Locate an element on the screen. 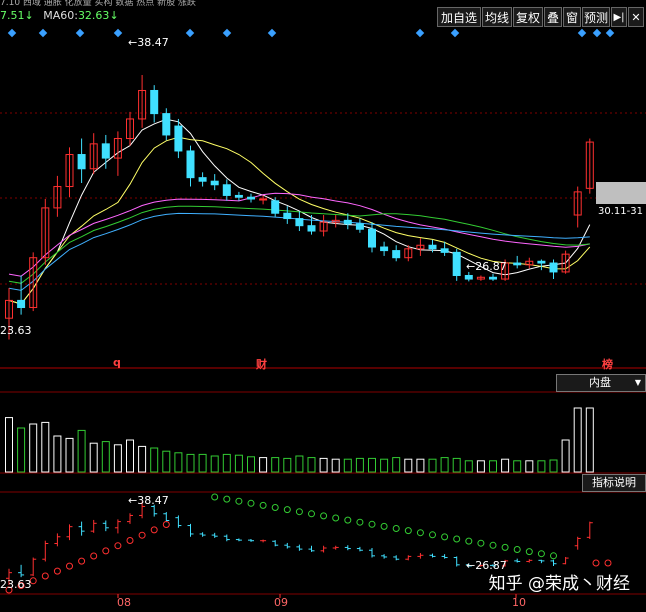 The width and height of the screenshot is (646, 612). window-button: 窗 is located at coordinates (572, 17).